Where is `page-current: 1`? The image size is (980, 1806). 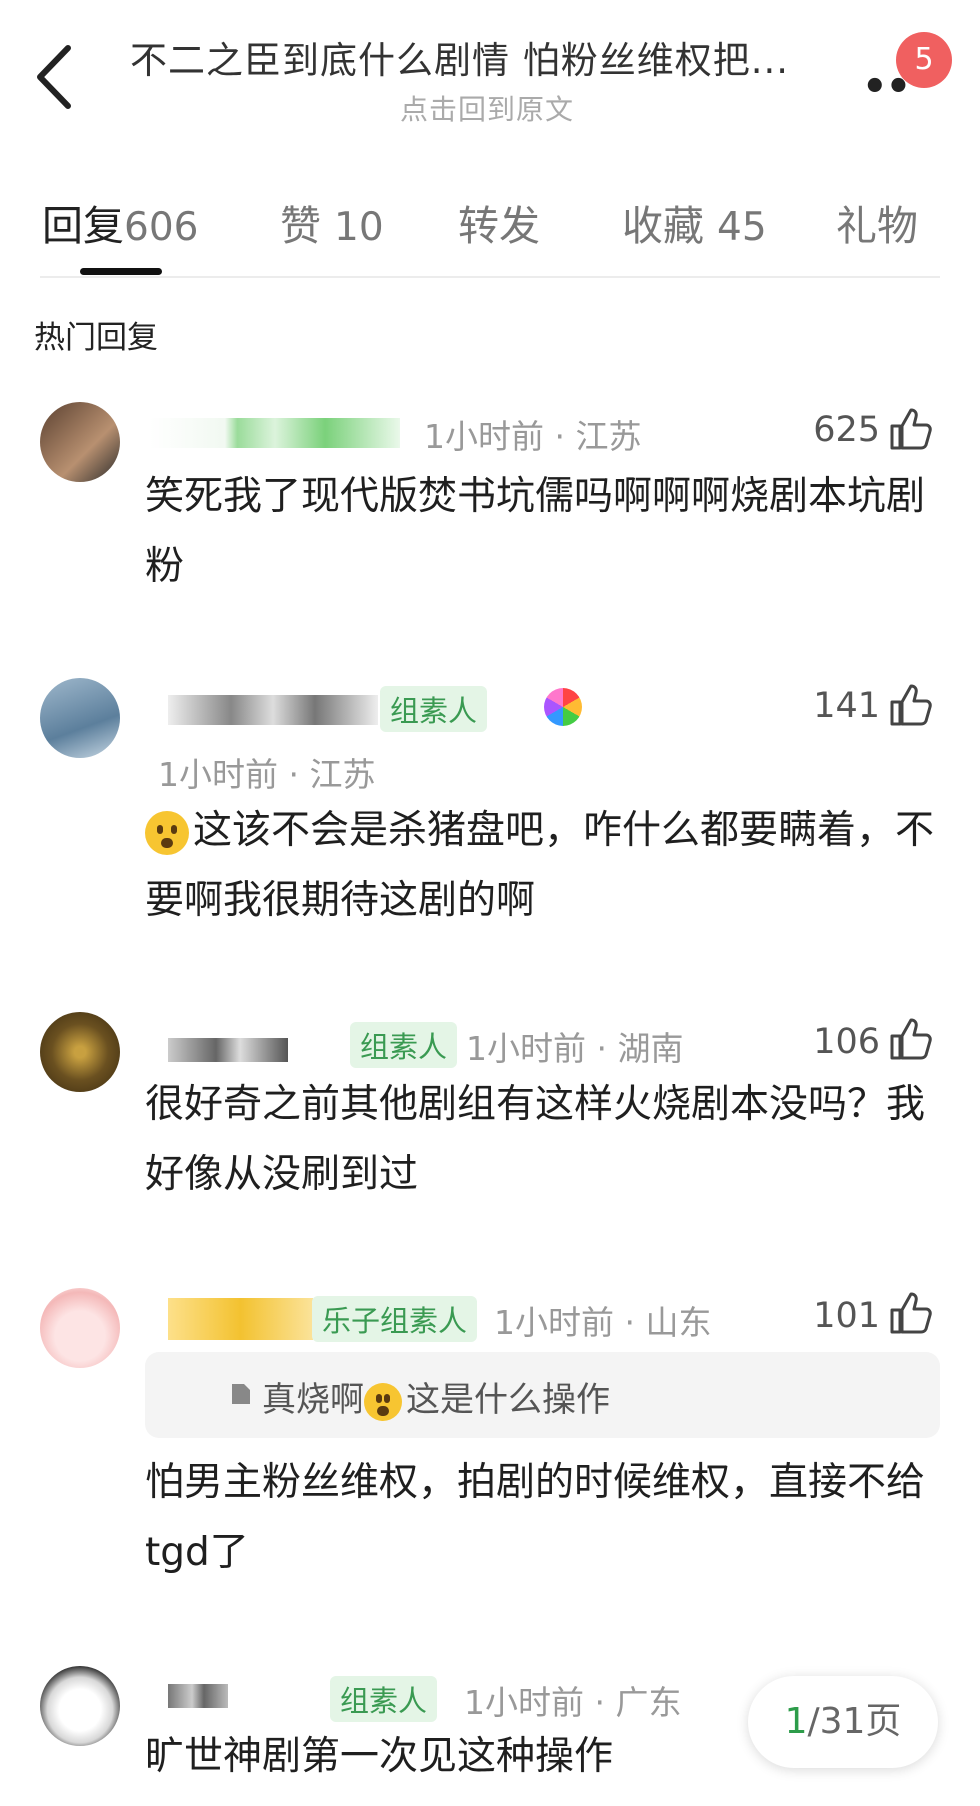
page-current: 1 is located at coordinates (796, 1721).